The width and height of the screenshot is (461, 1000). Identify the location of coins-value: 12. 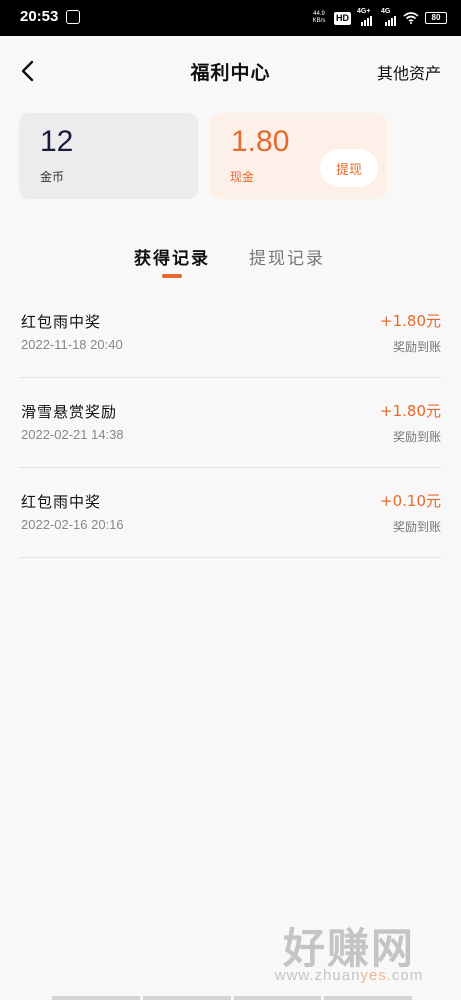
(57, 141).